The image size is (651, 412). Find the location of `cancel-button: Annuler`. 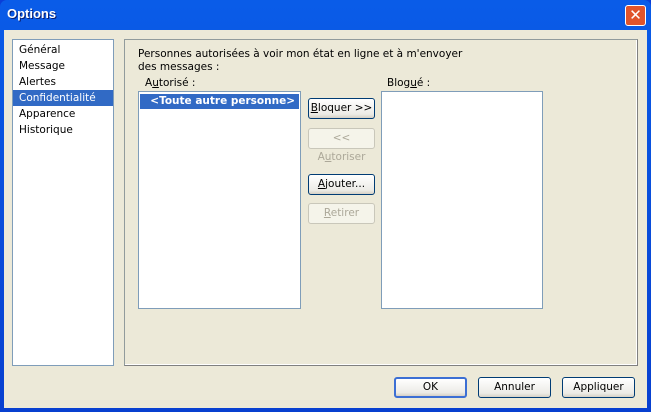

cancel-button: Annuler is located at coordinates (514, 387).